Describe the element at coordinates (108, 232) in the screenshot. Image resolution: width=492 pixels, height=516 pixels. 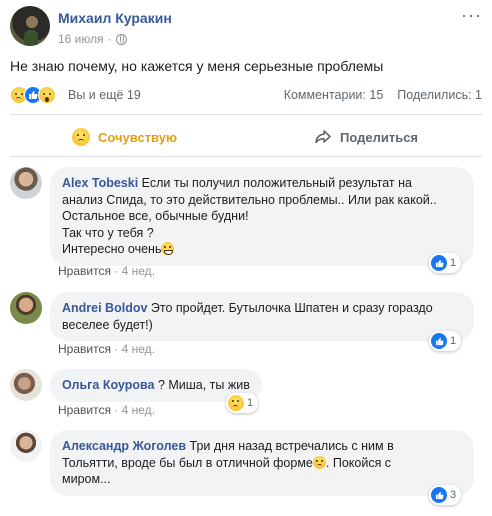
I see `comment-text-line: Так что у тебя ?` at that location.